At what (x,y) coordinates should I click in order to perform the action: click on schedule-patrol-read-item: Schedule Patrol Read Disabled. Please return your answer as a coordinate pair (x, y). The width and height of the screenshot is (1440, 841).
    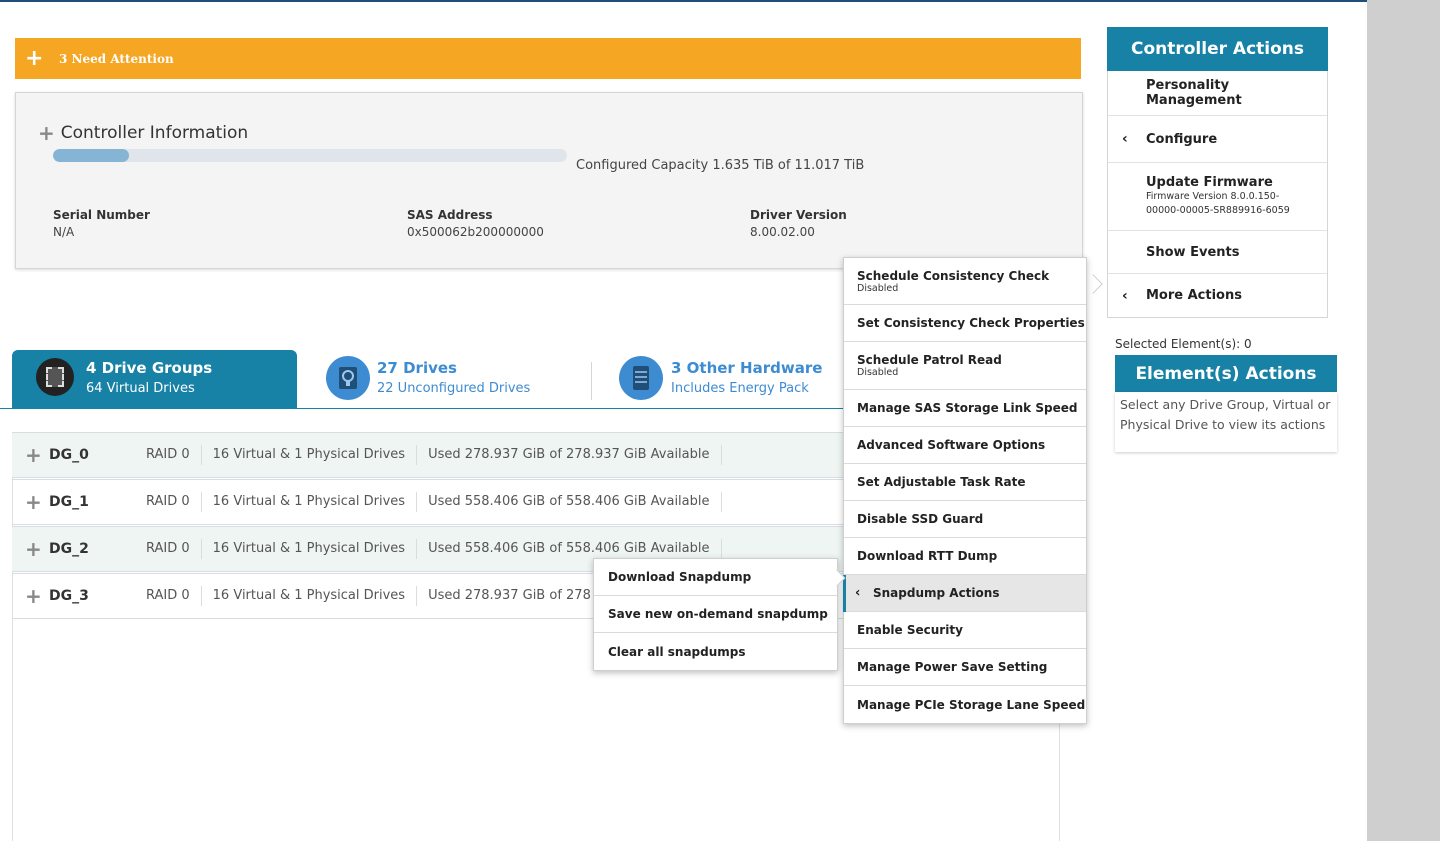
    Looking at the image, I should click on (965, 366).